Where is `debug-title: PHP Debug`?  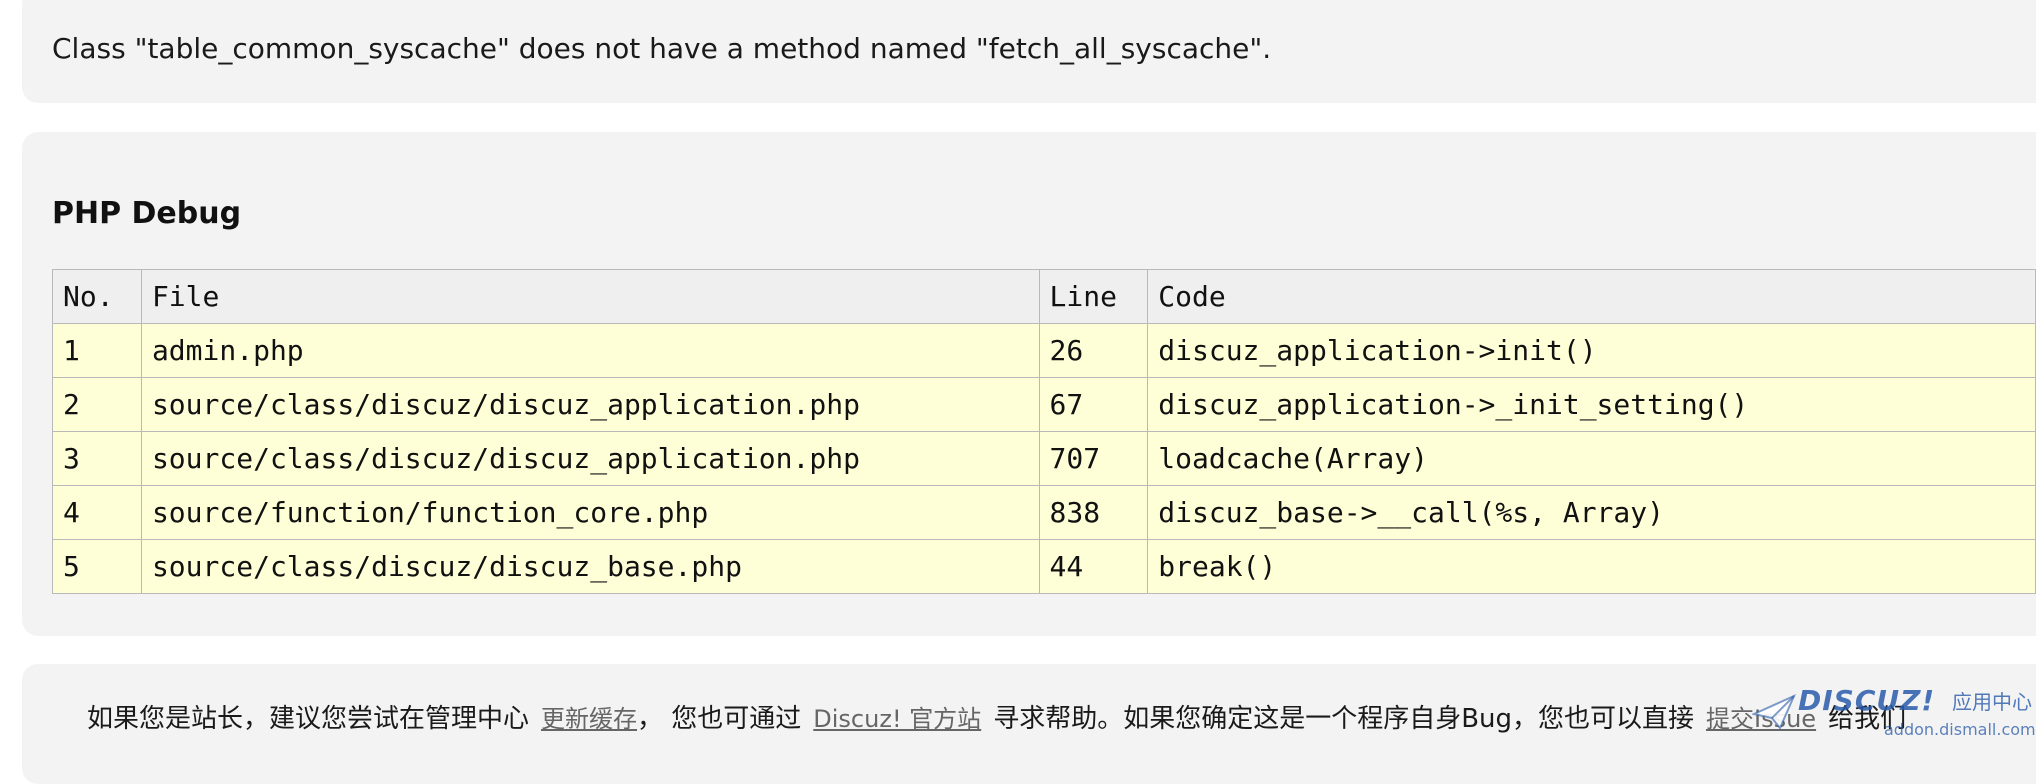 debug-title: PHP Debug is located at coordinates (147, 213).